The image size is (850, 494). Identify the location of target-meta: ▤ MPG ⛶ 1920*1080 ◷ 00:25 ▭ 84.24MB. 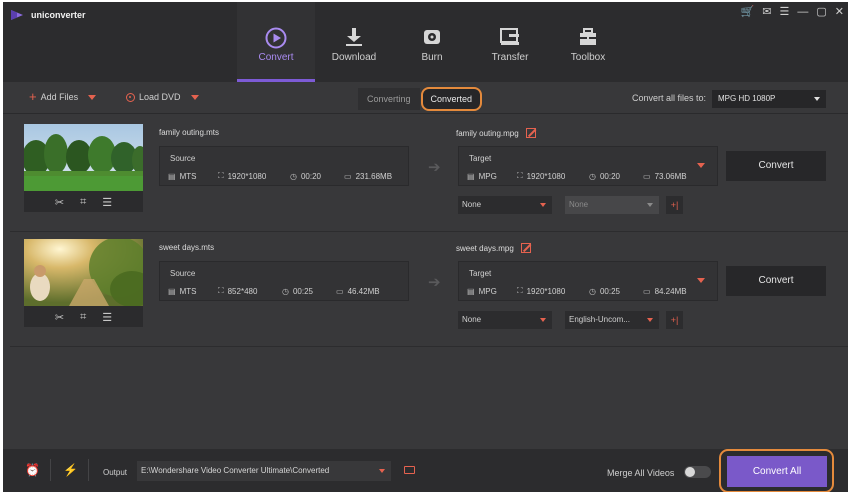
(577, 291).